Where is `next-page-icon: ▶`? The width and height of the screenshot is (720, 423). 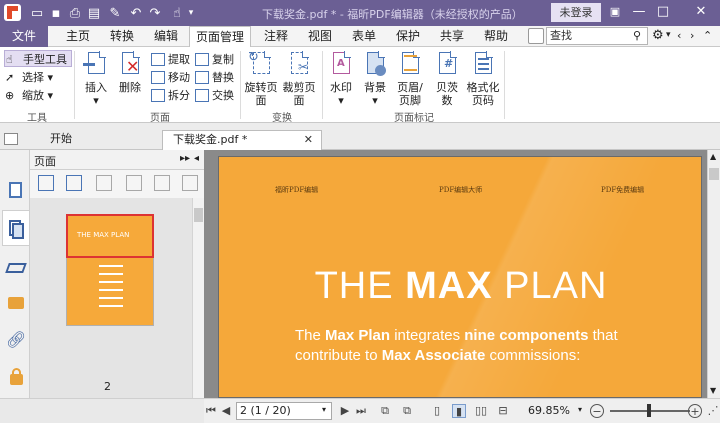
next-page-icon: ▶ is located at coordinates (345, 411).